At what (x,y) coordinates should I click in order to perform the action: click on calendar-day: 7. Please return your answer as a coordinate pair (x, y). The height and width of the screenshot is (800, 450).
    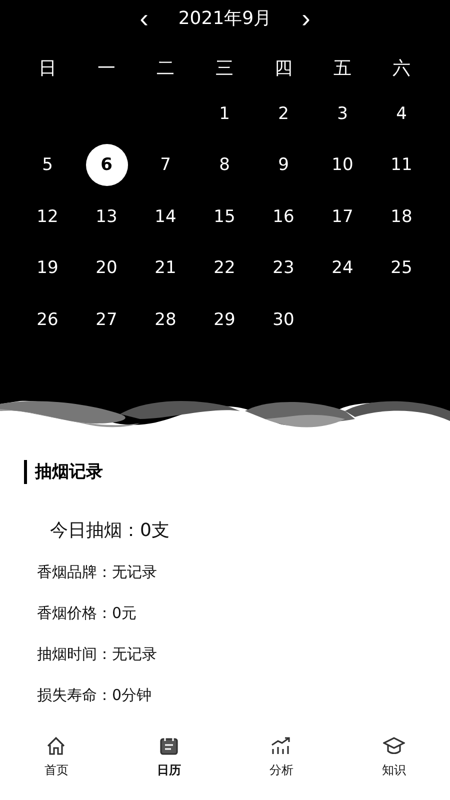
    Looking at the image, I should click on (165, 165).